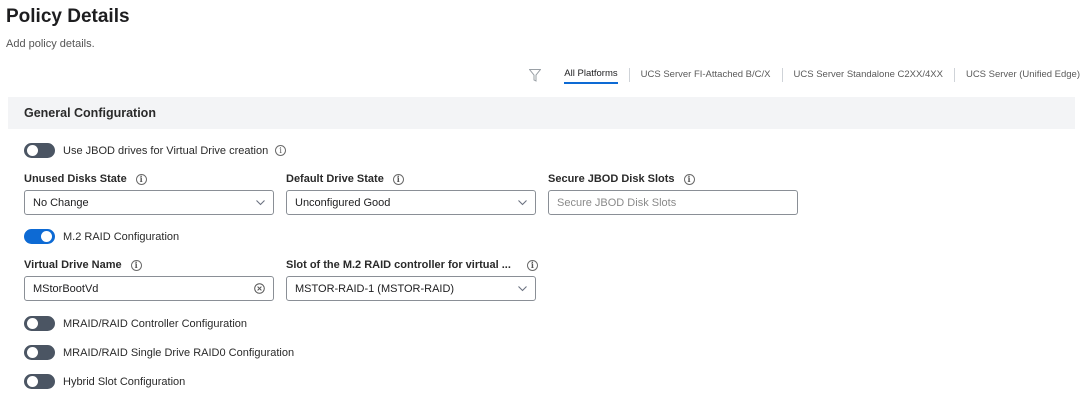 The height and width of the screenshot is (408, 1085). Describe the element at coordinates (411, 288) in the screenshot. I see `m2-slot-select: MSTOR-RAID-1 (MSTOR-RAID)` at that location.